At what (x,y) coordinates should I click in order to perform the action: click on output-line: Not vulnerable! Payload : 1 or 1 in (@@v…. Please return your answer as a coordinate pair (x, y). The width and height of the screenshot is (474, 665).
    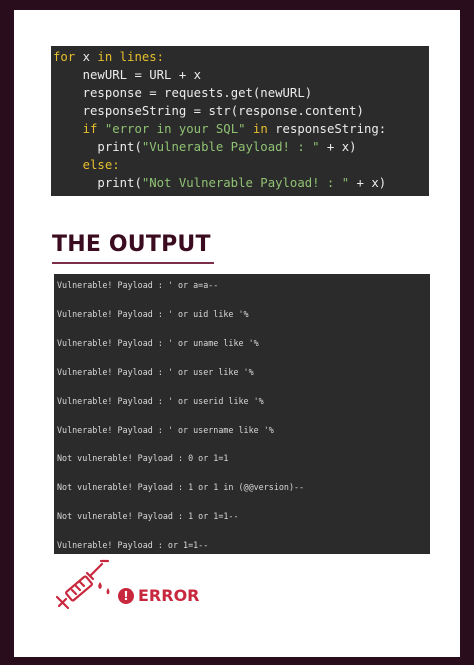
    Looking at the image, I should click on (181, 487).